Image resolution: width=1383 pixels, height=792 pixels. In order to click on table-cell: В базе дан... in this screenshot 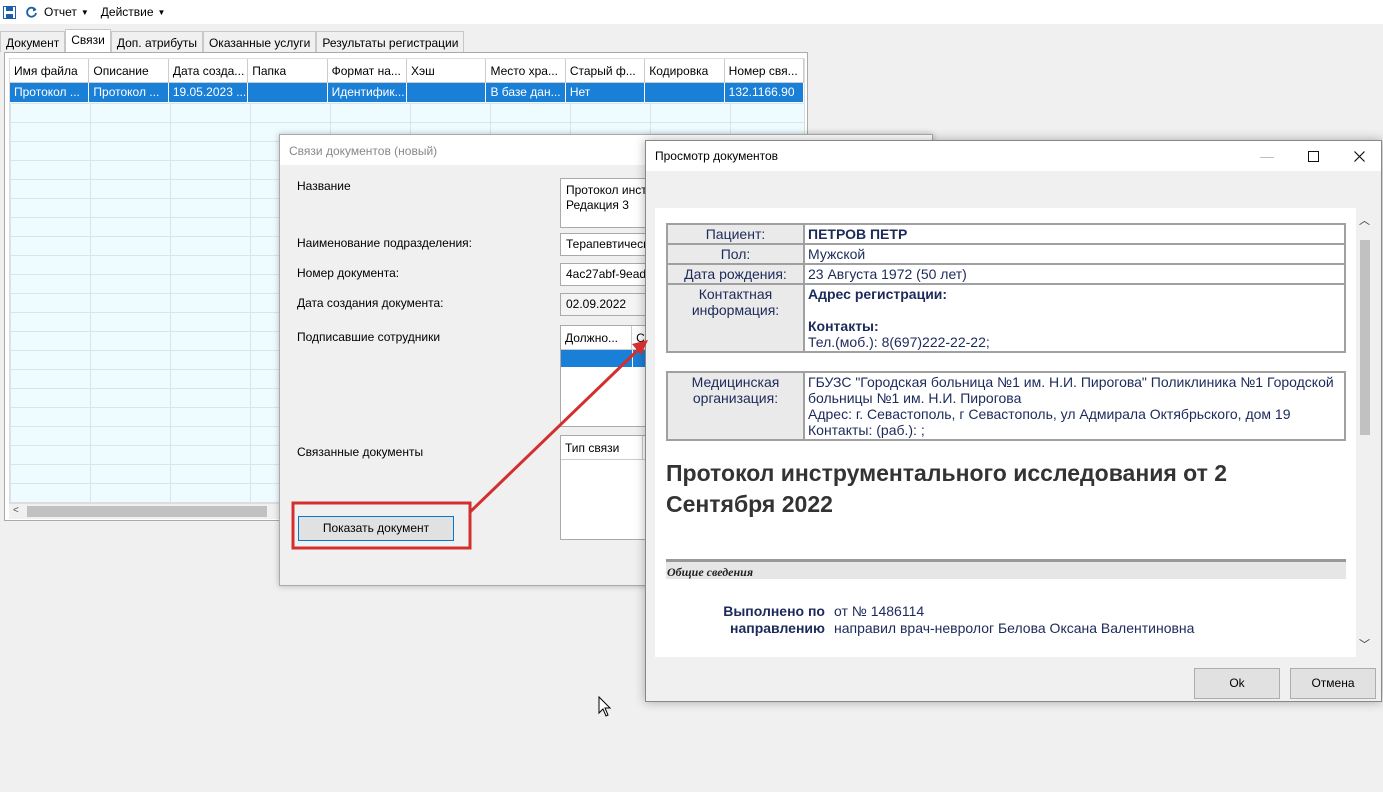, I will do `click(526, 92)`.